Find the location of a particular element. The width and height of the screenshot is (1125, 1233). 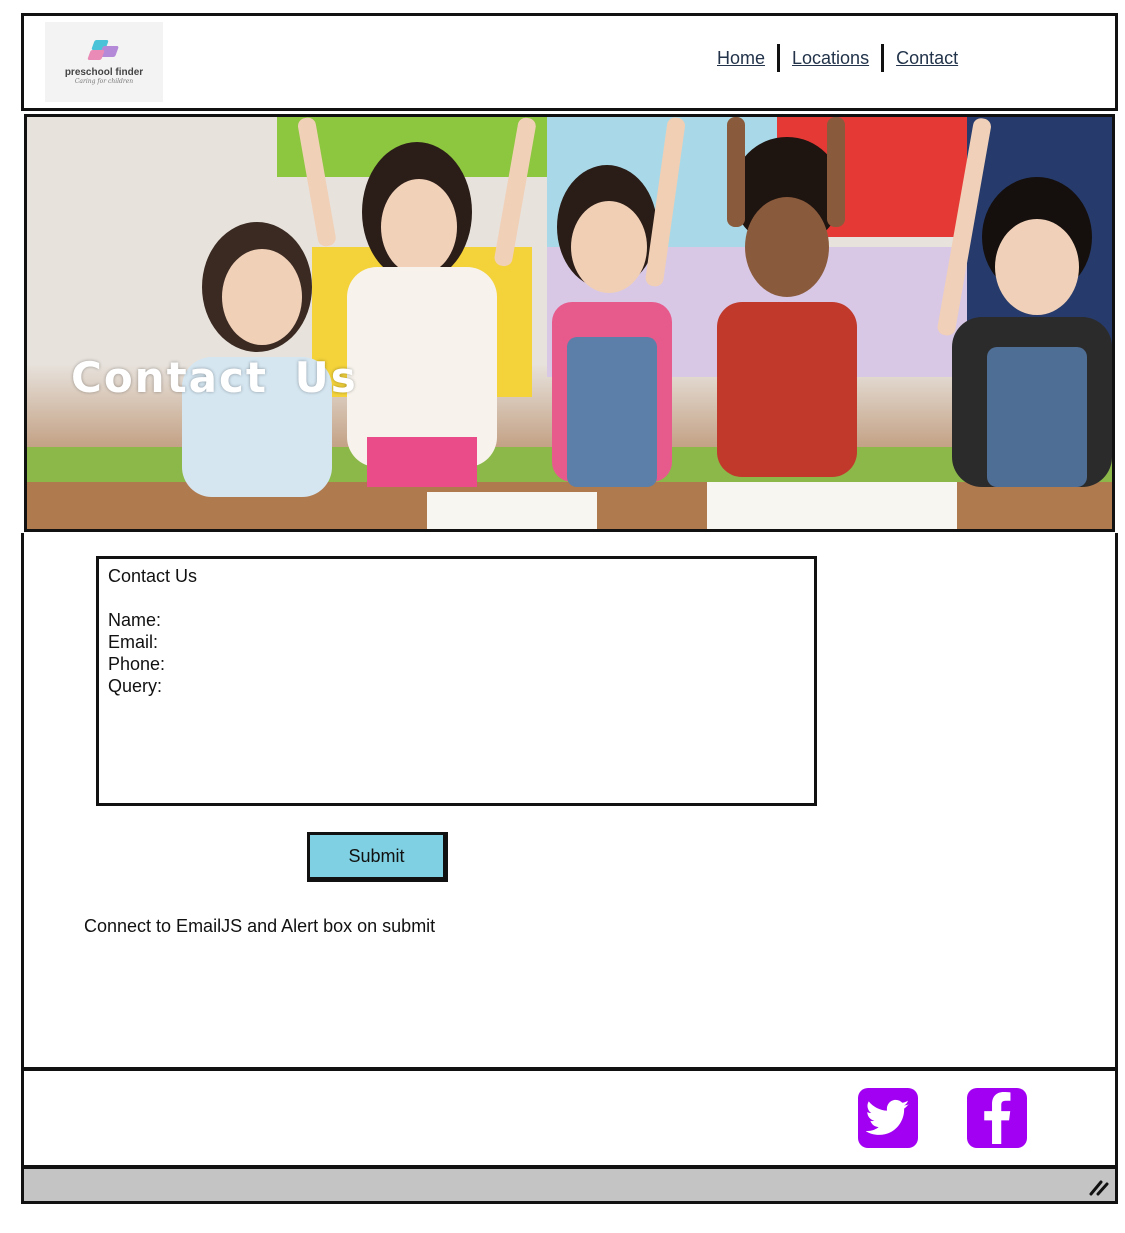

form-title: Contact Us is located at coordinates (153, 576).